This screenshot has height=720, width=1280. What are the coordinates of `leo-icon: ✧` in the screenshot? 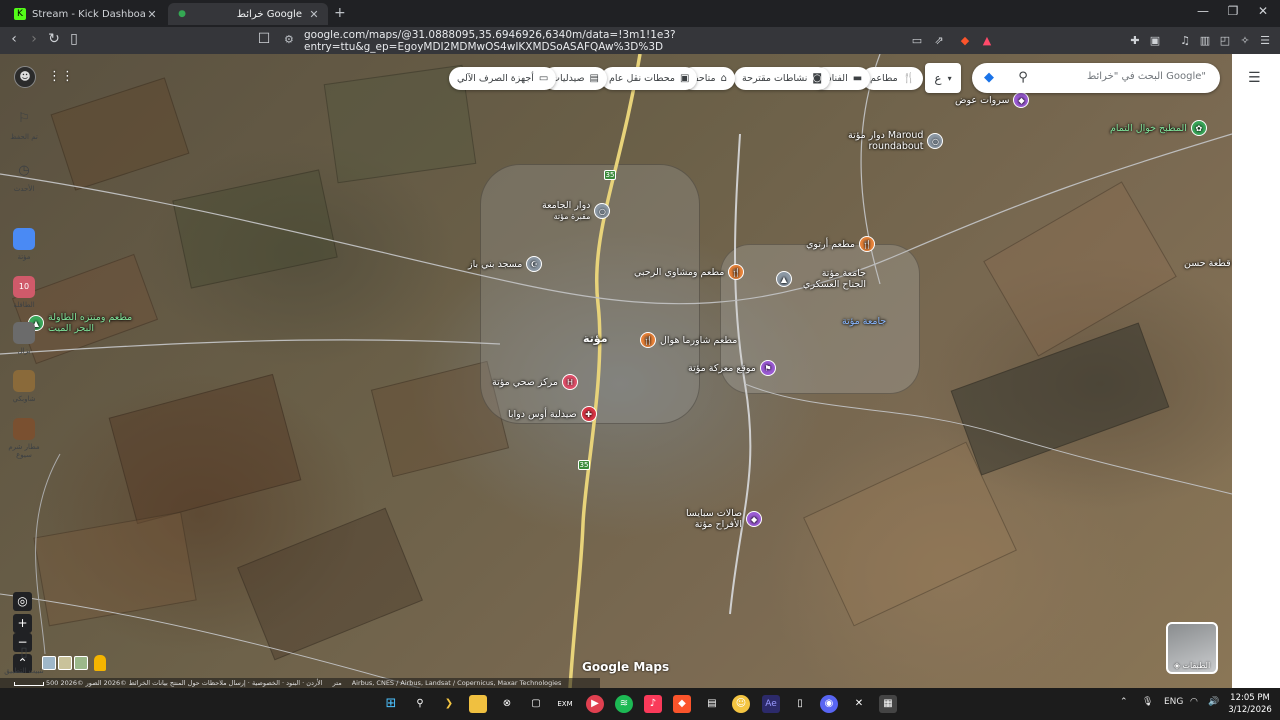 It's located at (1245, 41).